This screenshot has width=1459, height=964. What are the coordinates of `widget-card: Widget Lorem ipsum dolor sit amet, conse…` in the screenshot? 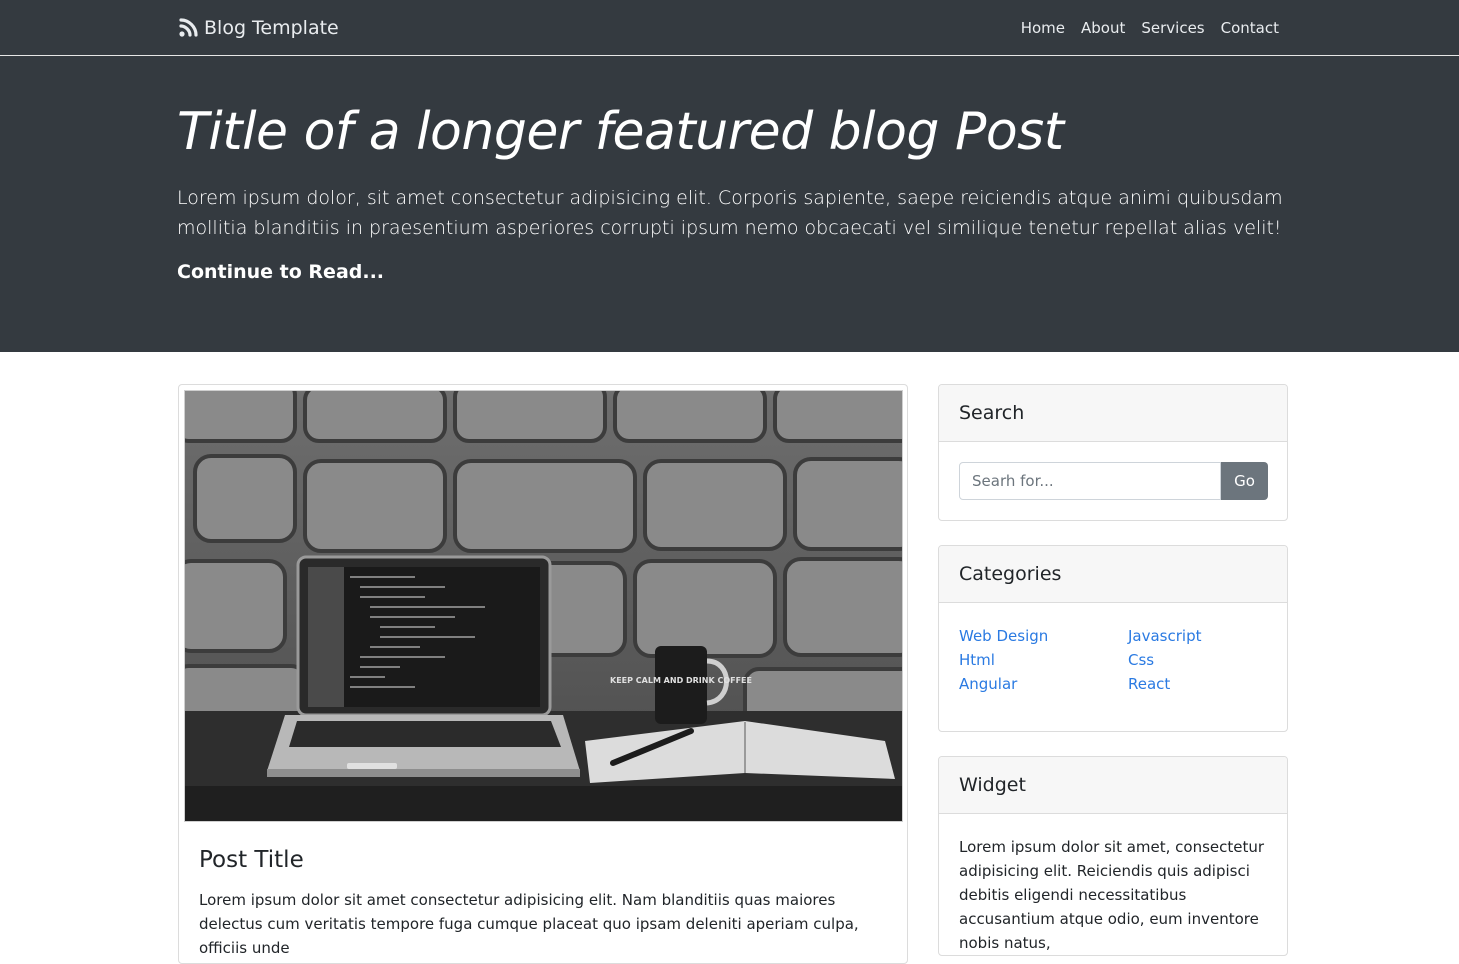 It's located at (1113, 856).